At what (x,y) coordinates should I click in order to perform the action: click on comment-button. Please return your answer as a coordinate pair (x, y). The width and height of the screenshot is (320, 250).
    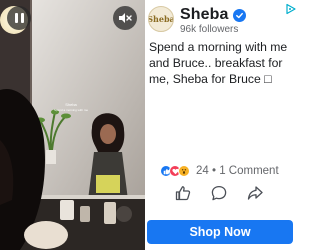
    Looking at the image, I should click on (219, 193).